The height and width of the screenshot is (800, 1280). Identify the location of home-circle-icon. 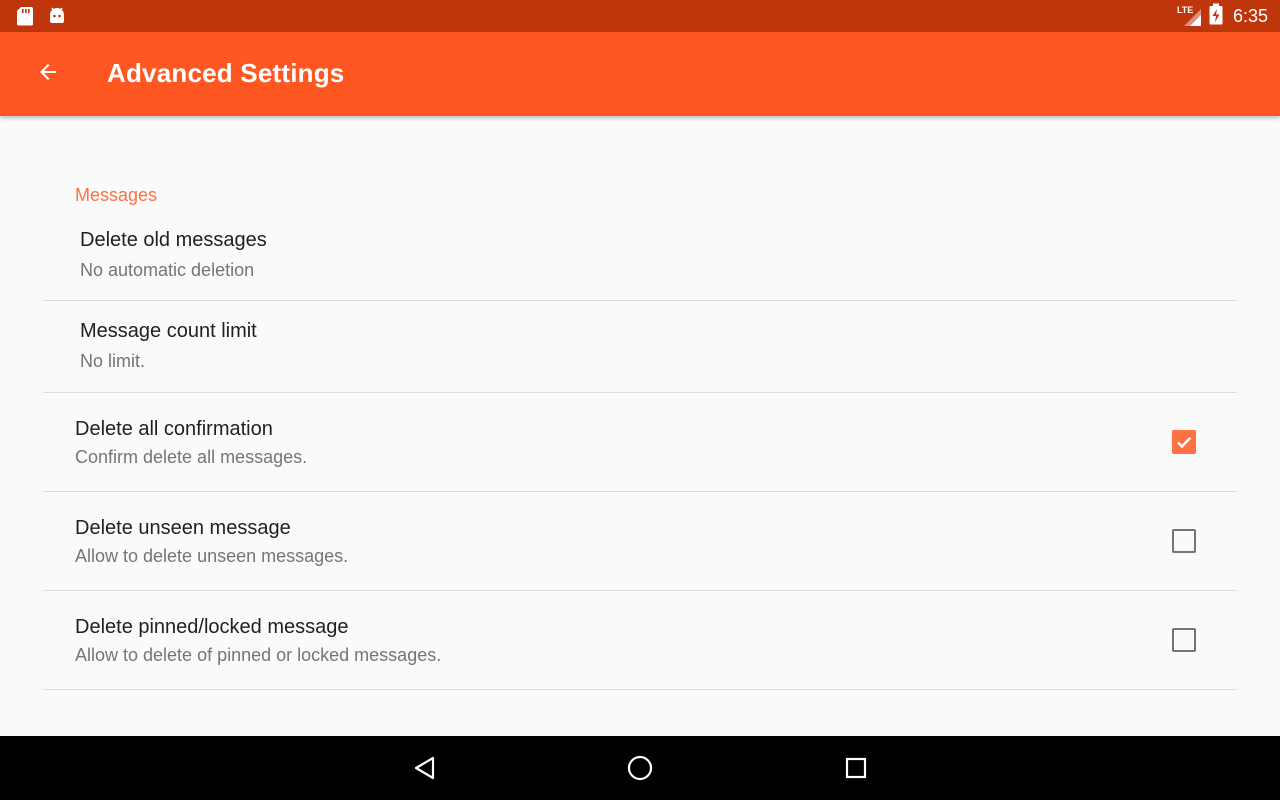
(640, 768).